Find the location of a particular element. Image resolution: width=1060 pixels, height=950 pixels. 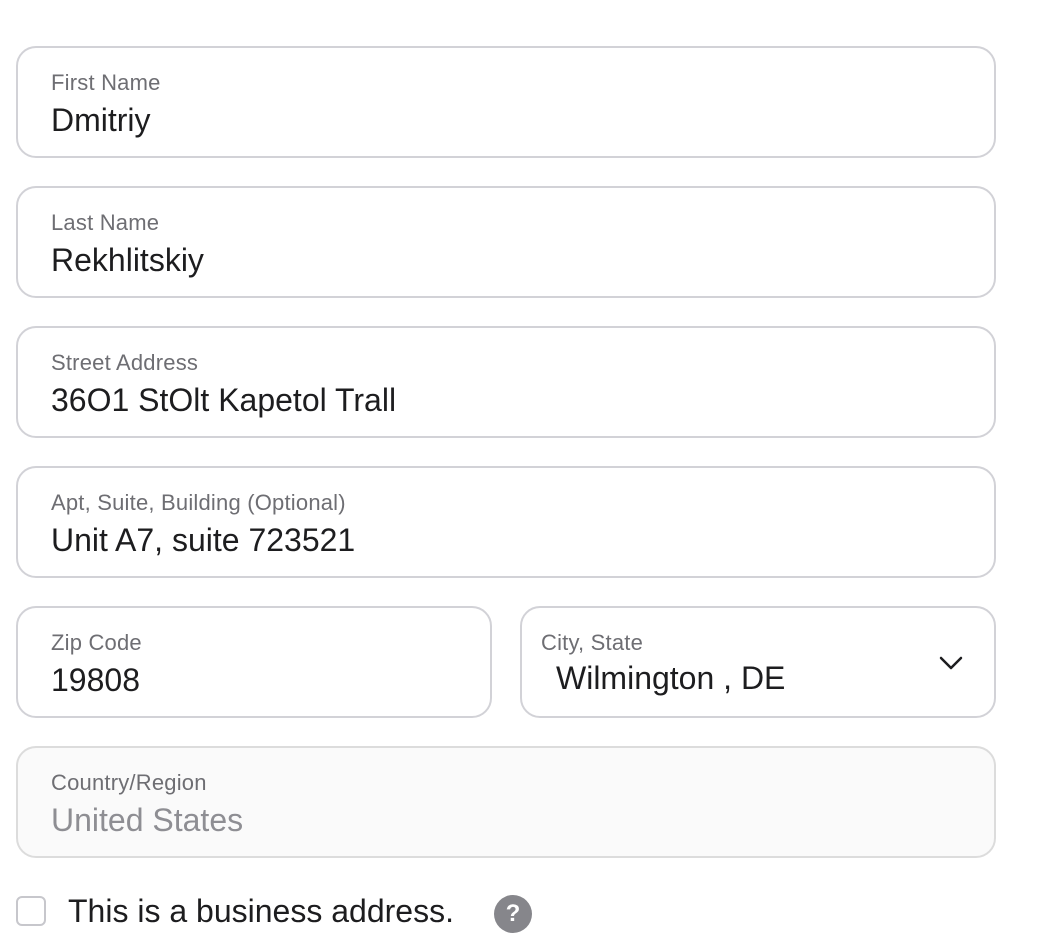

city-state-label: City, State is located at coordinates (592, 642).